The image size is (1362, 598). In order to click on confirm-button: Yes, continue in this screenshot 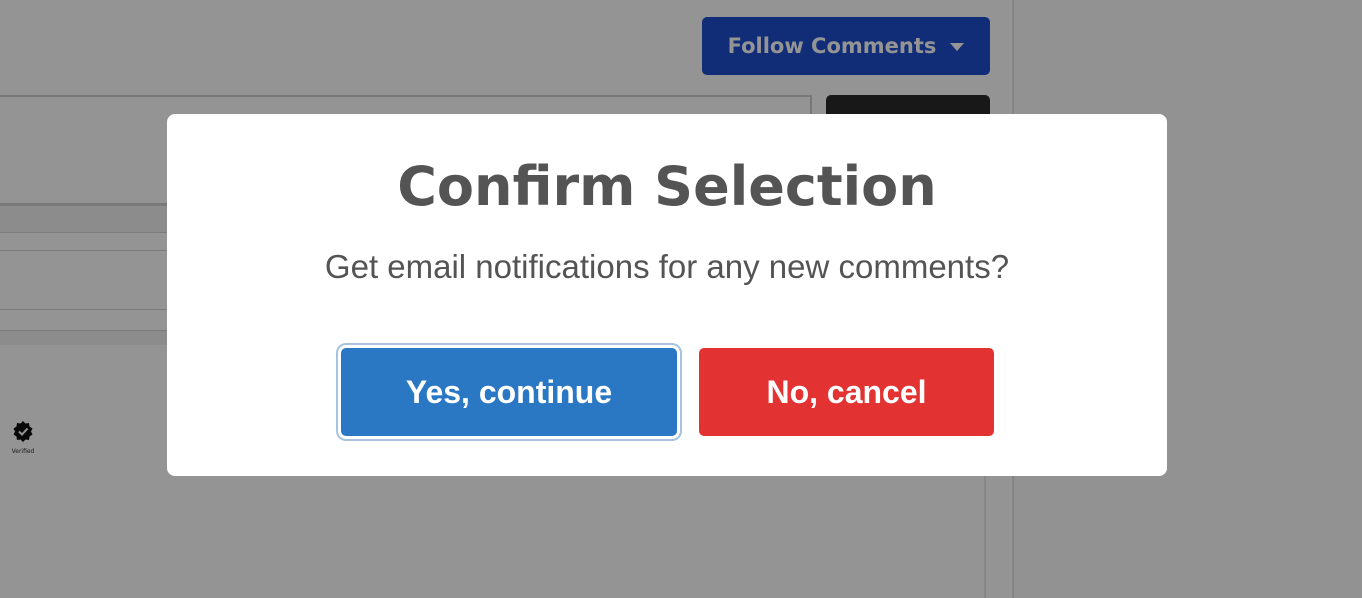, I will do `click(509, 392)`.